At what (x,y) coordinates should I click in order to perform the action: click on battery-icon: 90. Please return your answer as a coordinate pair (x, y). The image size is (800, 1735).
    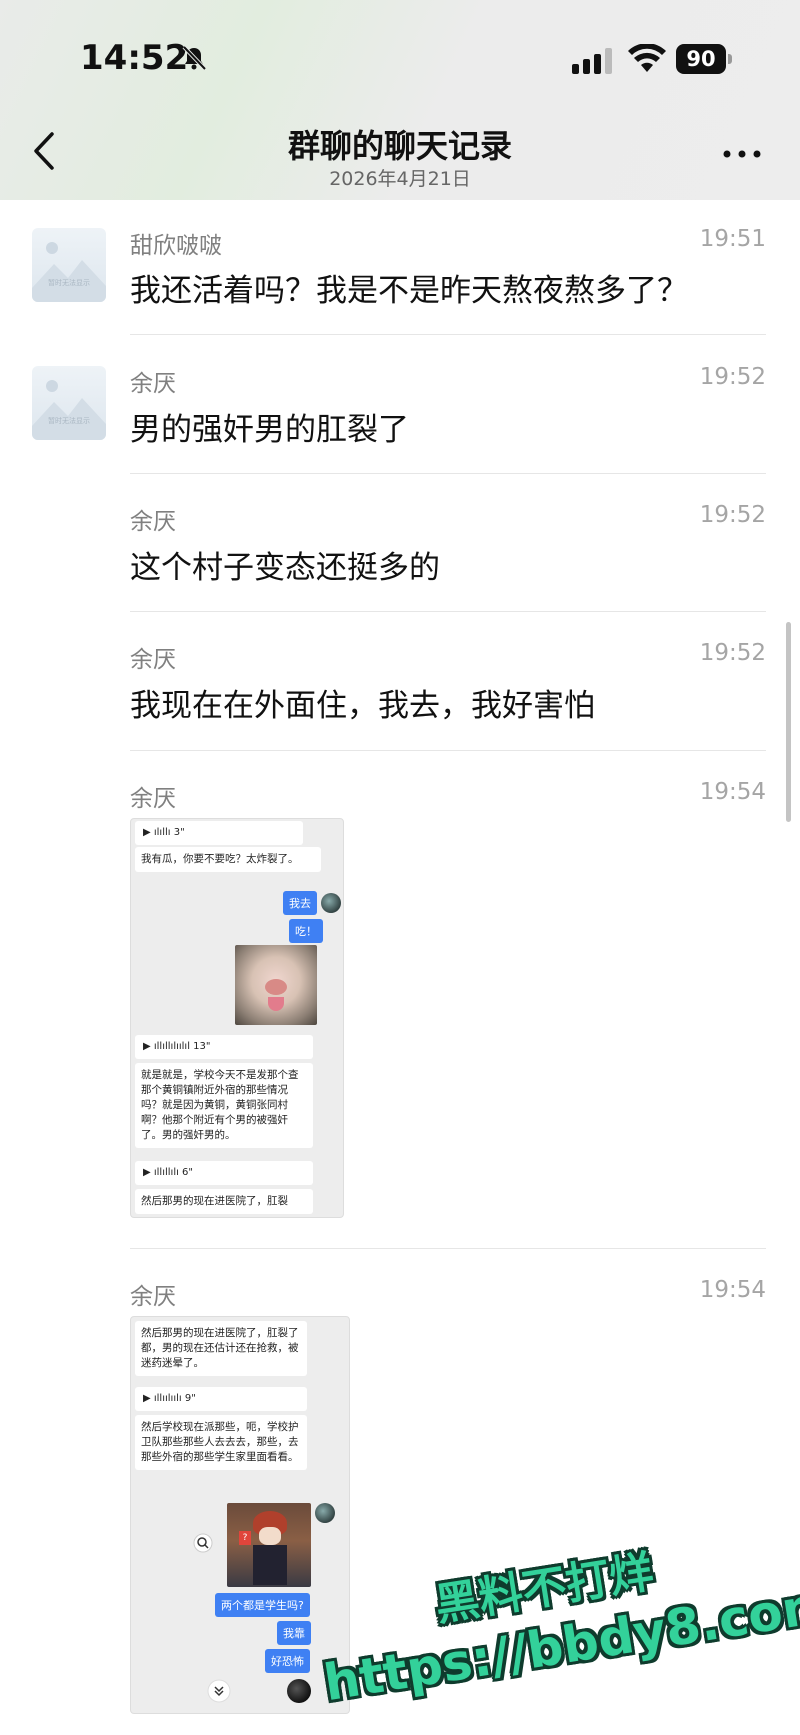
    Looking at the image, I should click on (704, 59).